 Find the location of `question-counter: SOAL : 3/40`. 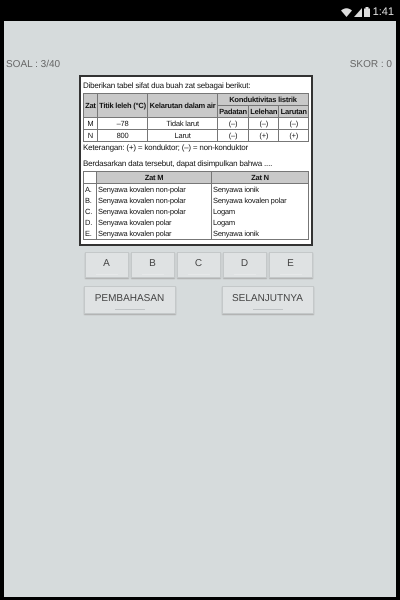

question-counter: SOAL : 3/40 is located at coordinates (33, 64).